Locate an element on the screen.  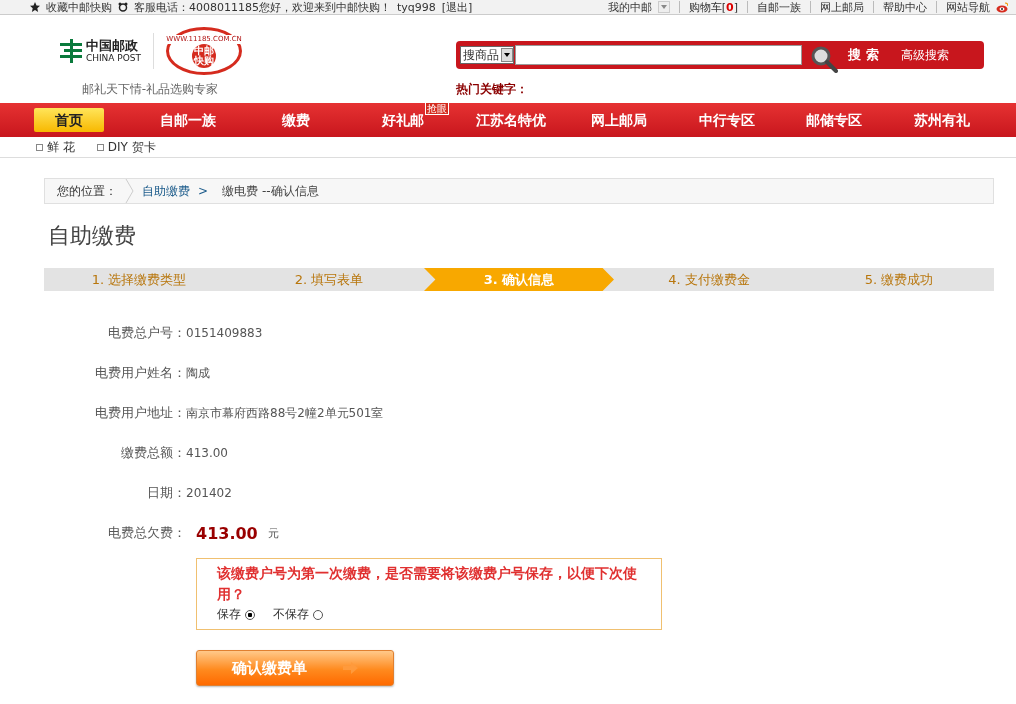
nav-tab: 首页 is located at coordinates (69, 120).